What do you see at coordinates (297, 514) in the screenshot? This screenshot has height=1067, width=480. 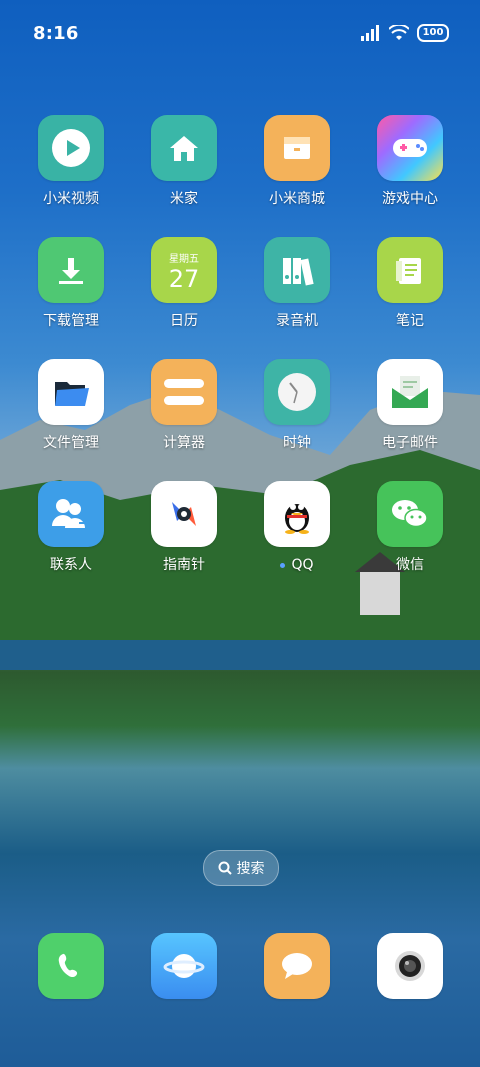 I see `qq-penguin-icon` at bounding box center [297, 514].